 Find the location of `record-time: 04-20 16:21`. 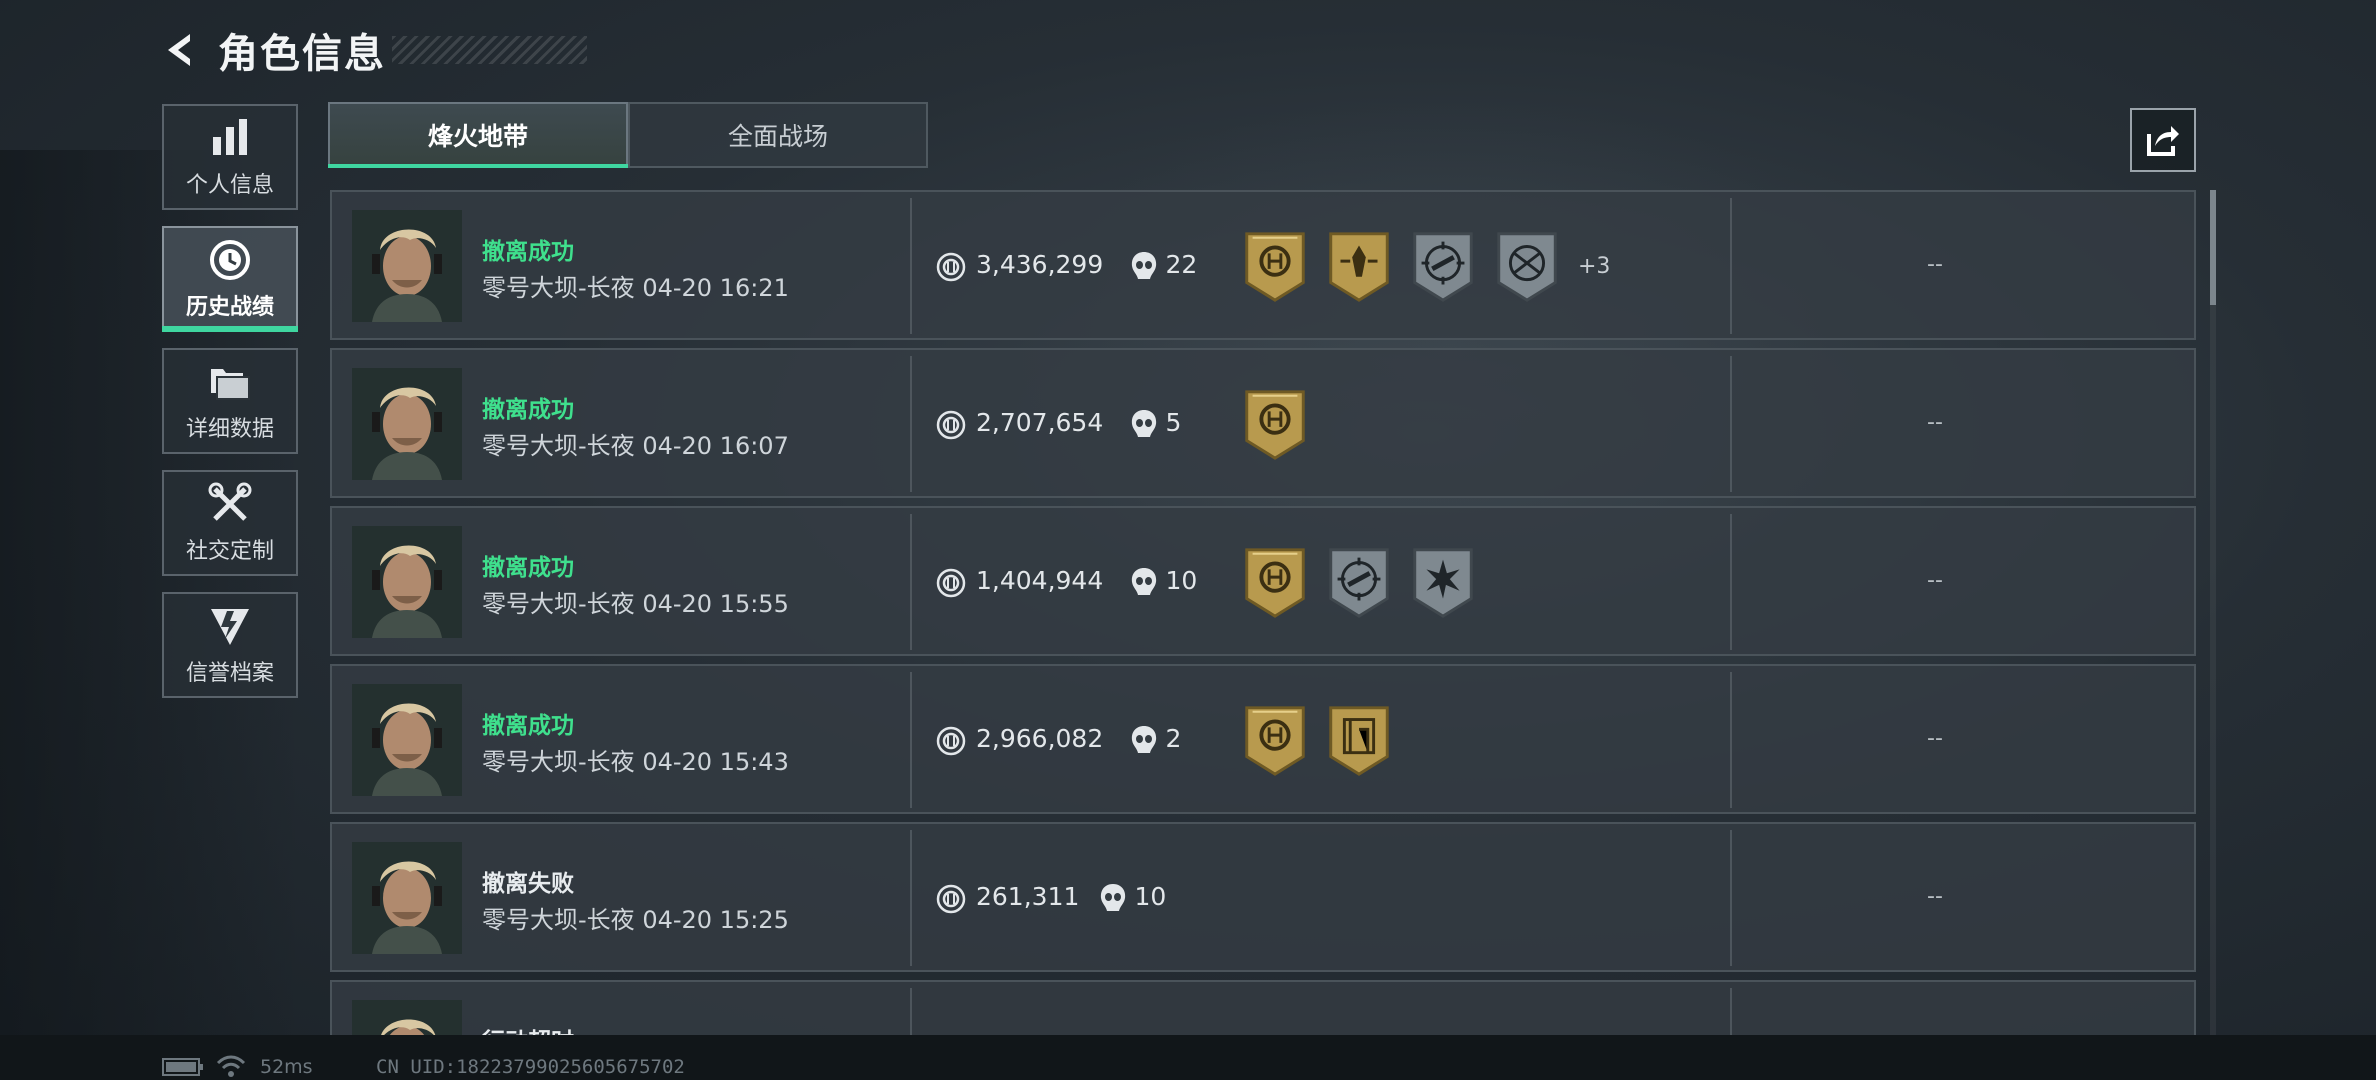

record-time: 04-20 16:21 is located at coordinates (715, 288).